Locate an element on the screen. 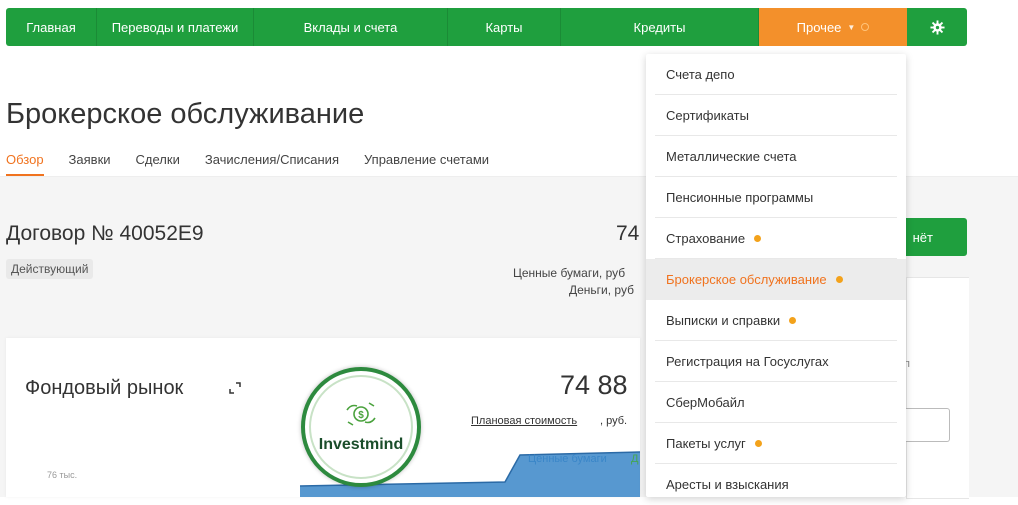  menu-item-gosuslugi-registration: Регистрация на Госуслугах is located at coordinates (776, 361).